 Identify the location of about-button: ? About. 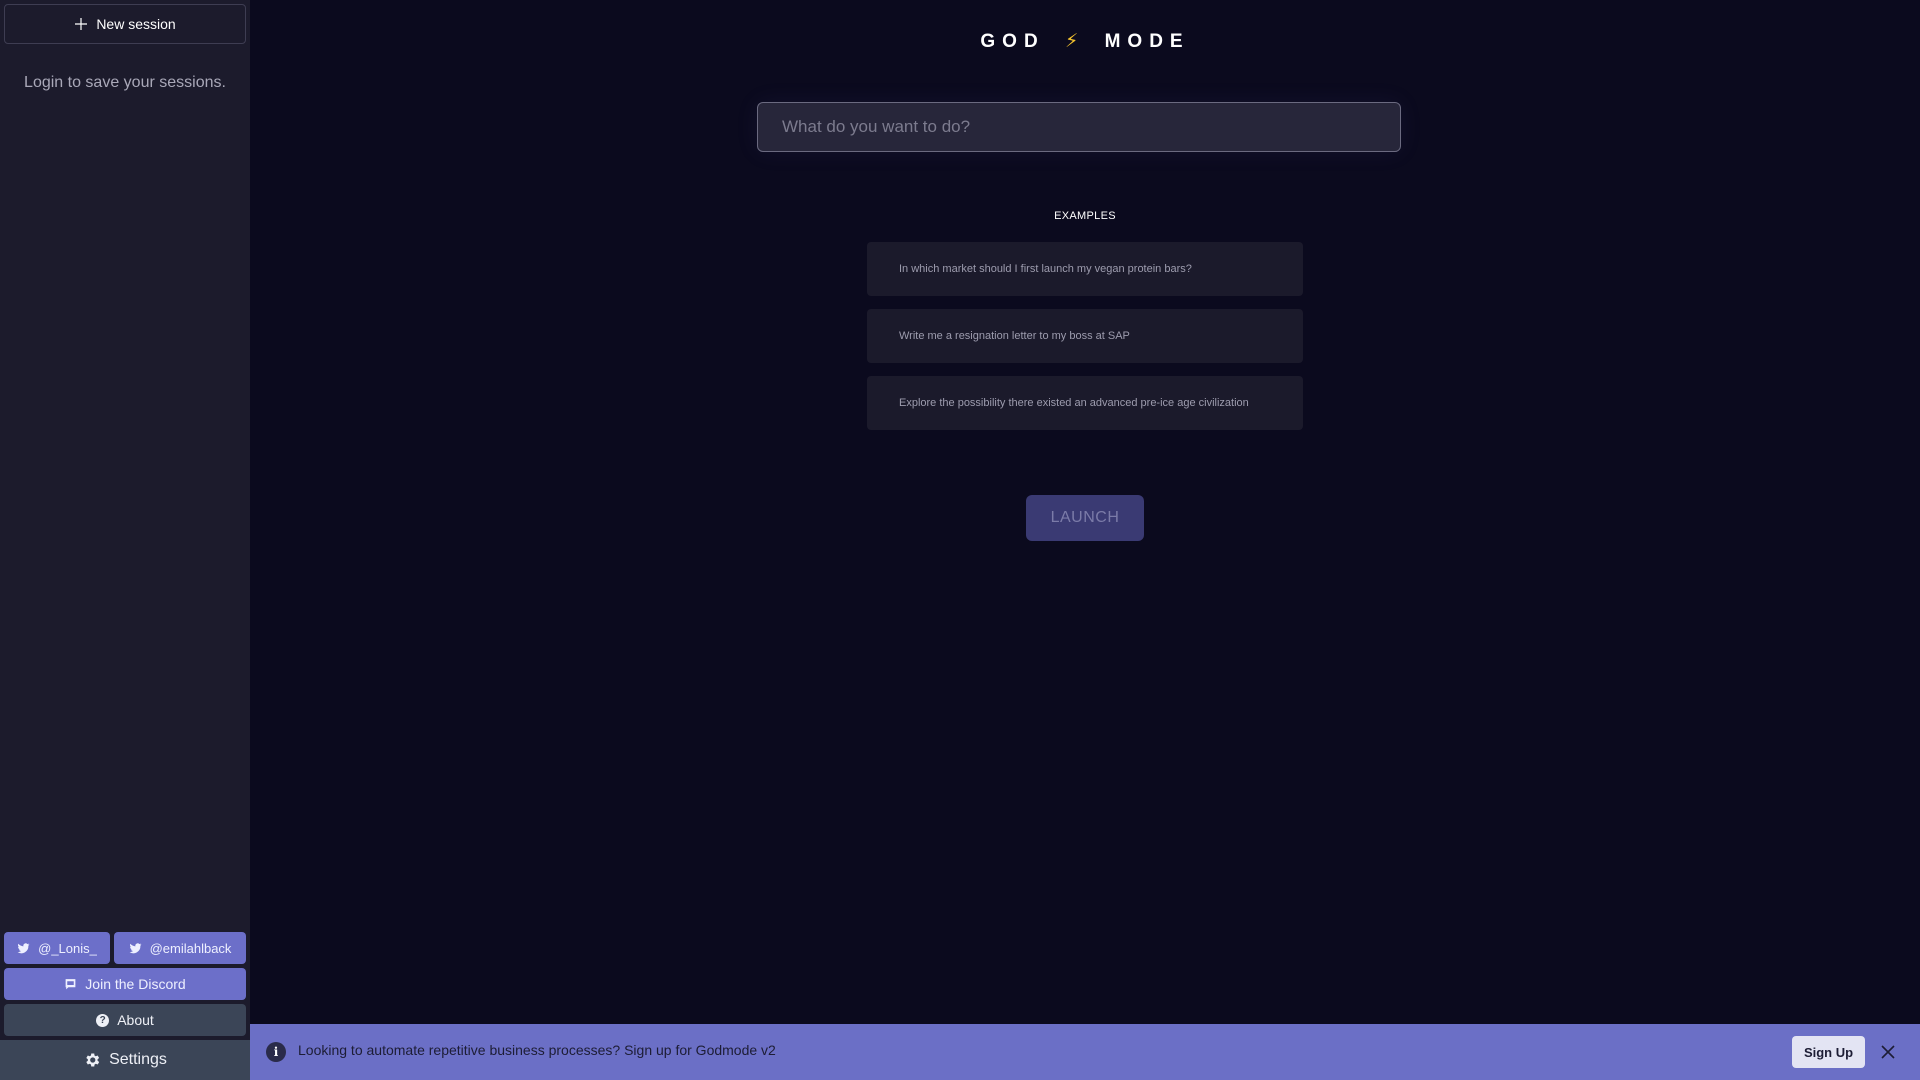
(125, 1020).